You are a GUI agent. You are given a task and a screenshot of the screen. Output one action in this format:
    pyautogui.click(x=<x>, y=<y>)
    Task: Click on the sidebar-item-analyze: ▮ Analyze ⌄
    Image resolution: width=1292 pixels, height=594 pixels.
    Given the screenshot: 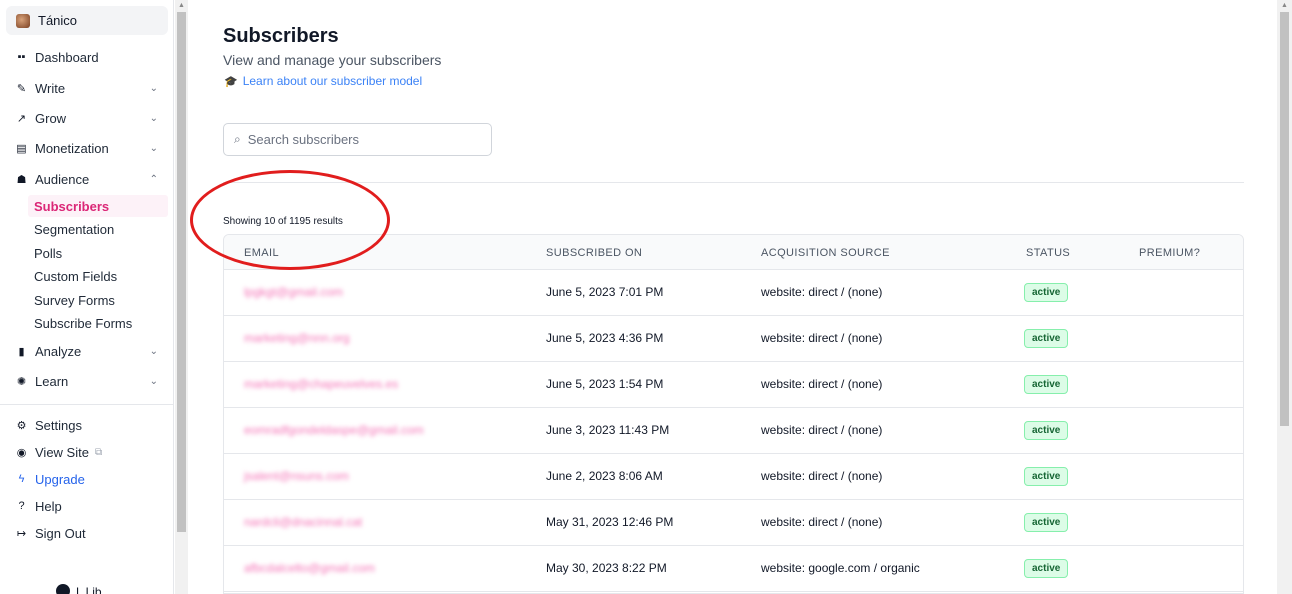 What is the action you would take?
    pyautogui.click(x=86, y=351)
    